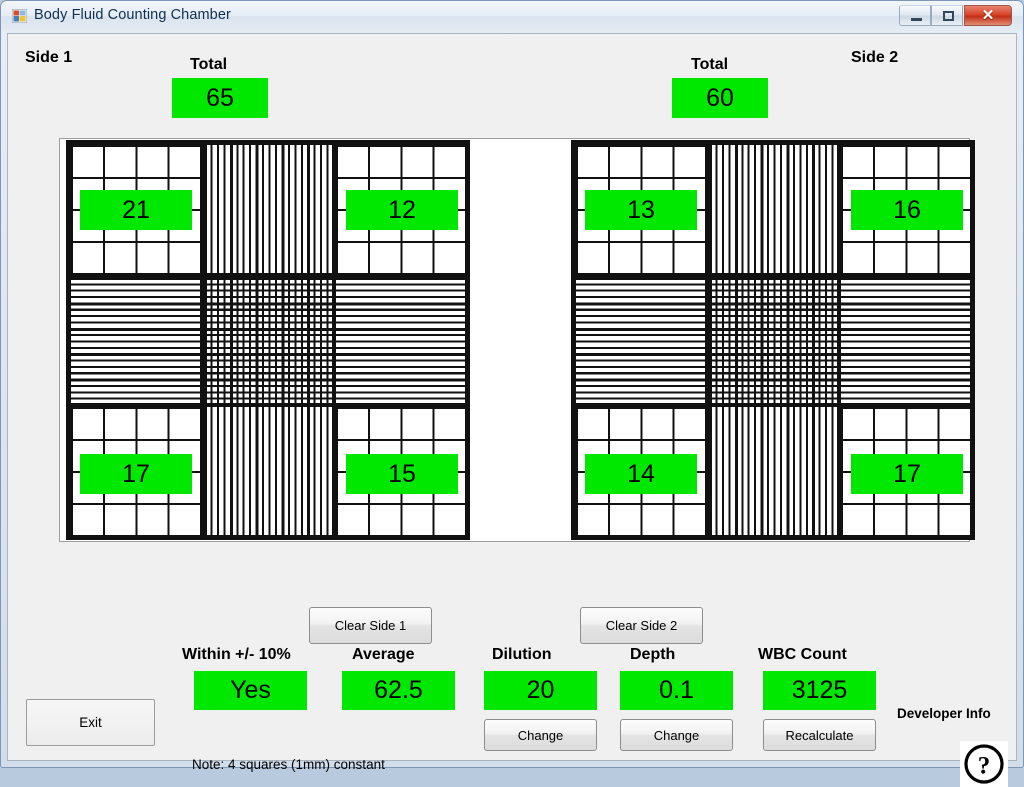  What do you see at coordinates (512, 16) in the screenshot?
I see `title-bar: Body Fluid Counting Chamber ✕` at bounding box center [512, 16].